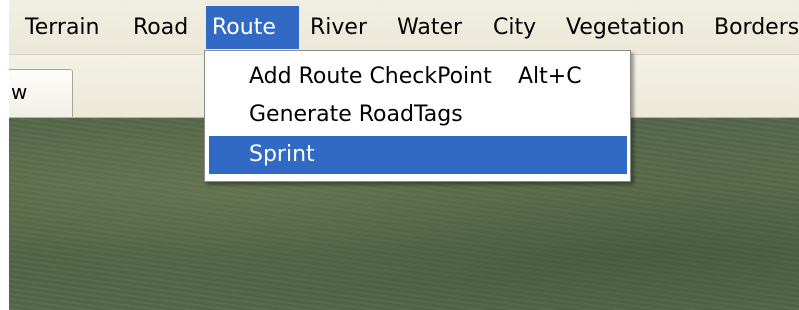 The width and height of the screenshot is (799, 310). Describe the element at coordinates (514, 27) in the screenshot. I see `menu-city: City` at that location.